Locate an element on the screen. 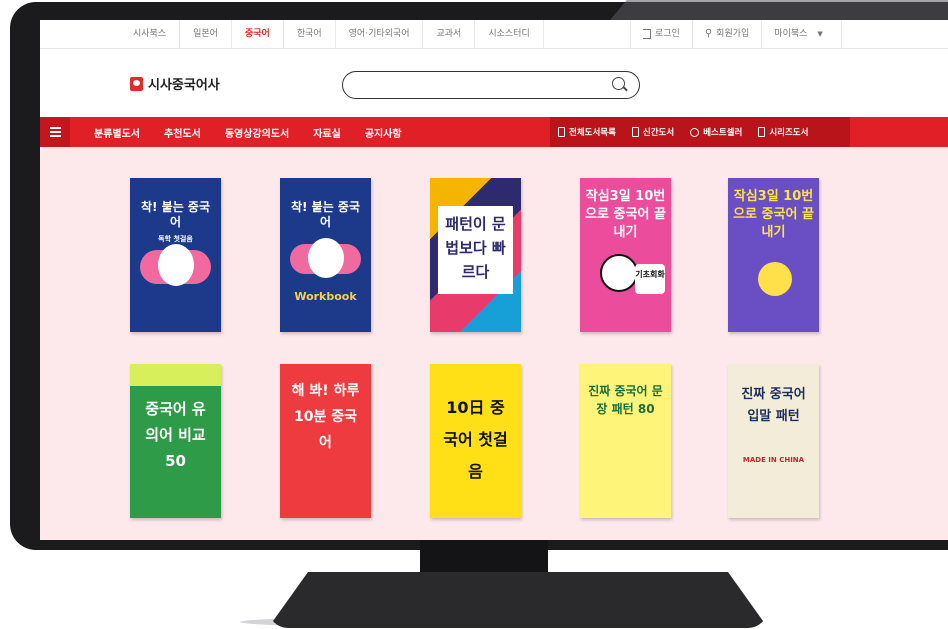 The height and width of the screenshot is (629, 948). nav-category-books: 분류별도서 is located at coordinates (117, 132).